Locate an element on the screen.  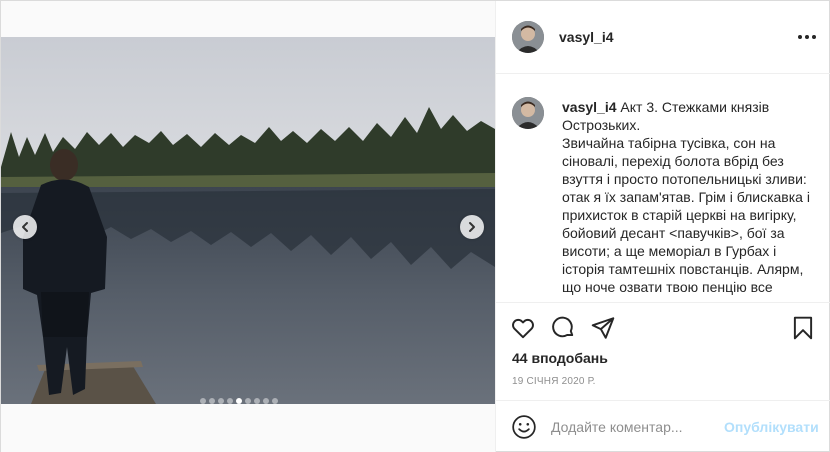
avatar is located at coordinates (528, 37).